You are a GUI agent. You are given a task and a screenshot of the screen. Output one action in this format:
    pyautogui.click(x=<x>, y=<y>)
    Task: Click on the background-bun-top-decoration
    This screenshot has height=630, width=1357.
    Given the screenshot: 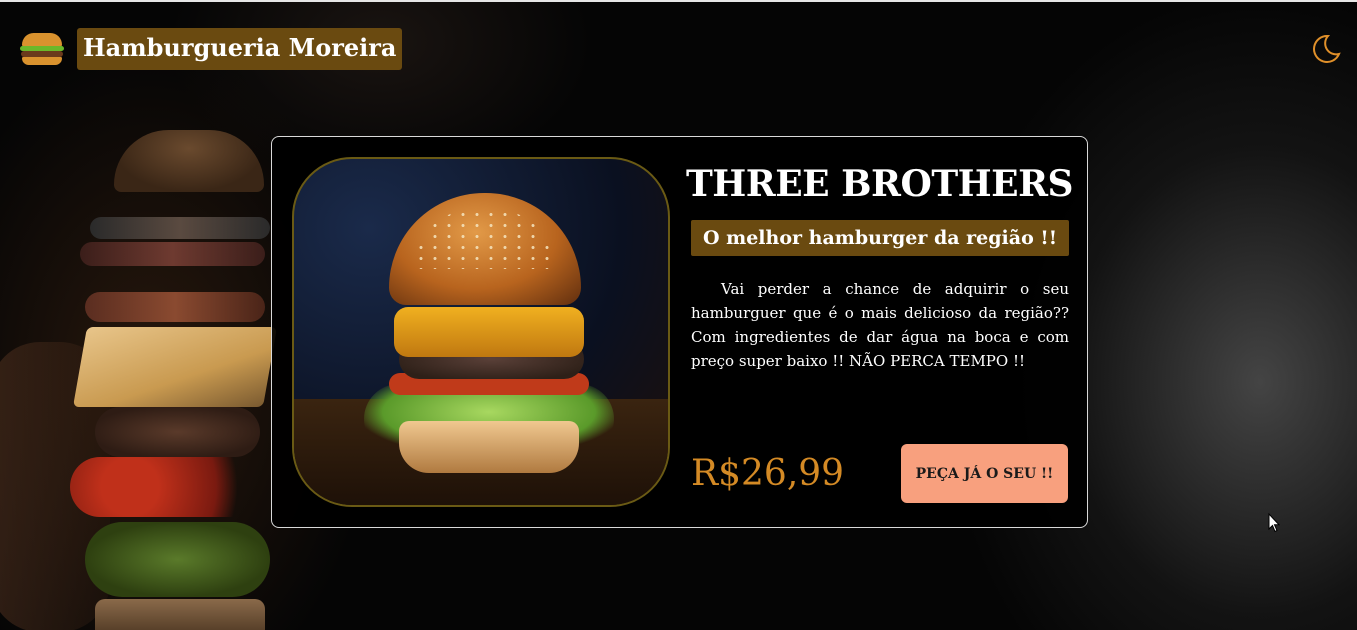 What is the action you would take?
    pyautogui.click(x=189, y=161)
    